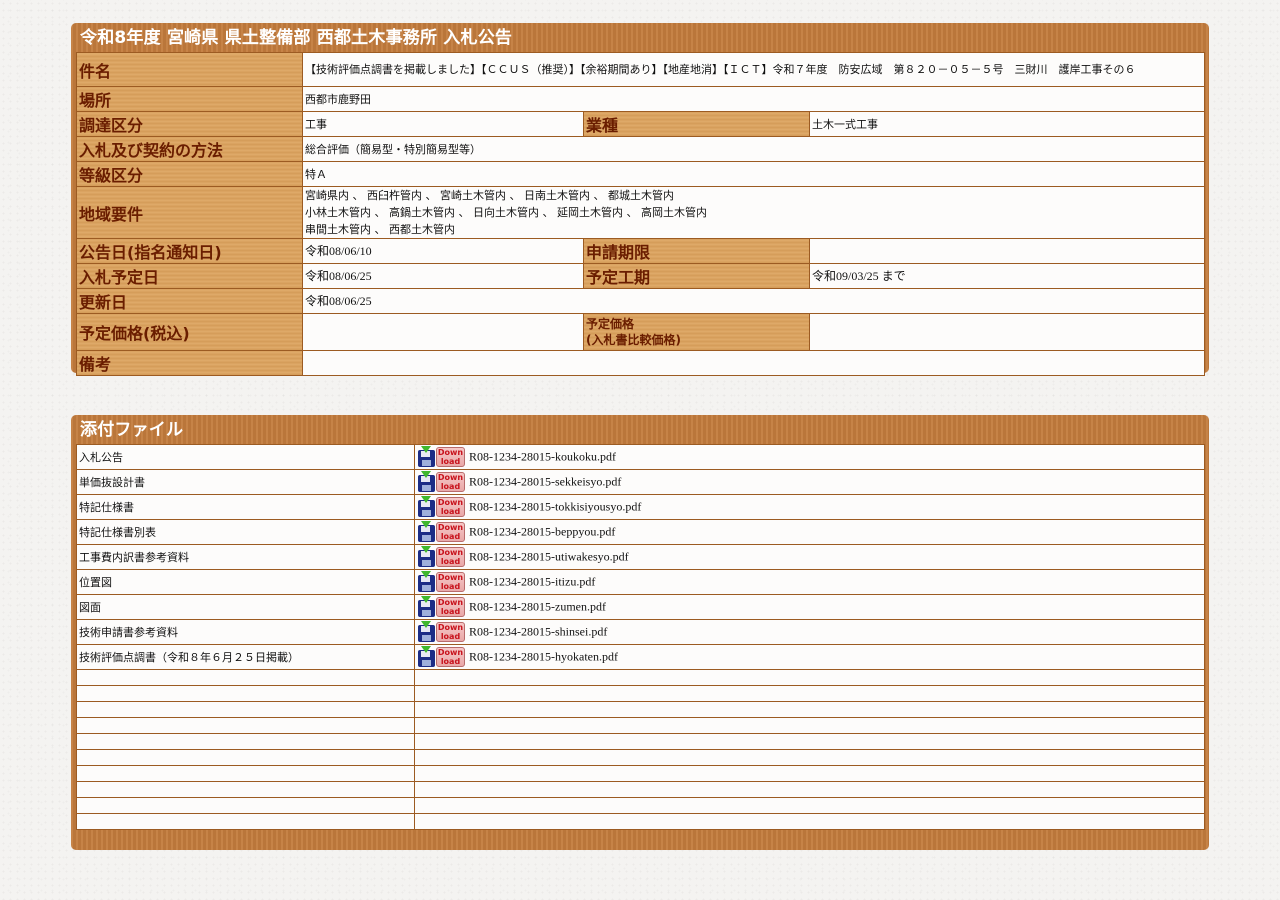  Describe the element at coordinates (633, 340) in the screenshot. I see `planned-price-compare-label-line2: (入札書比較価格)` at that location.